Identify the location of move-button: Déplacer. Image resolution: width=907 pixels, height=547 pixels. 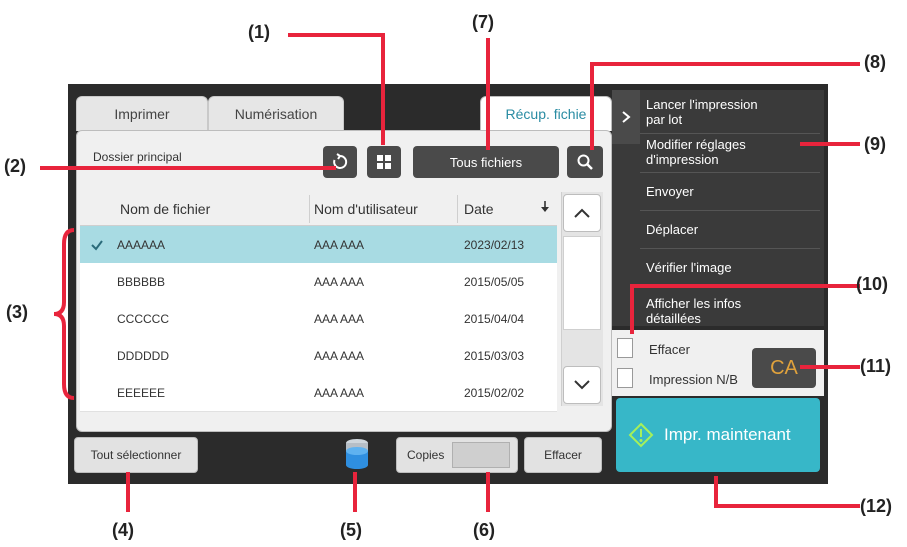
(672, 229).